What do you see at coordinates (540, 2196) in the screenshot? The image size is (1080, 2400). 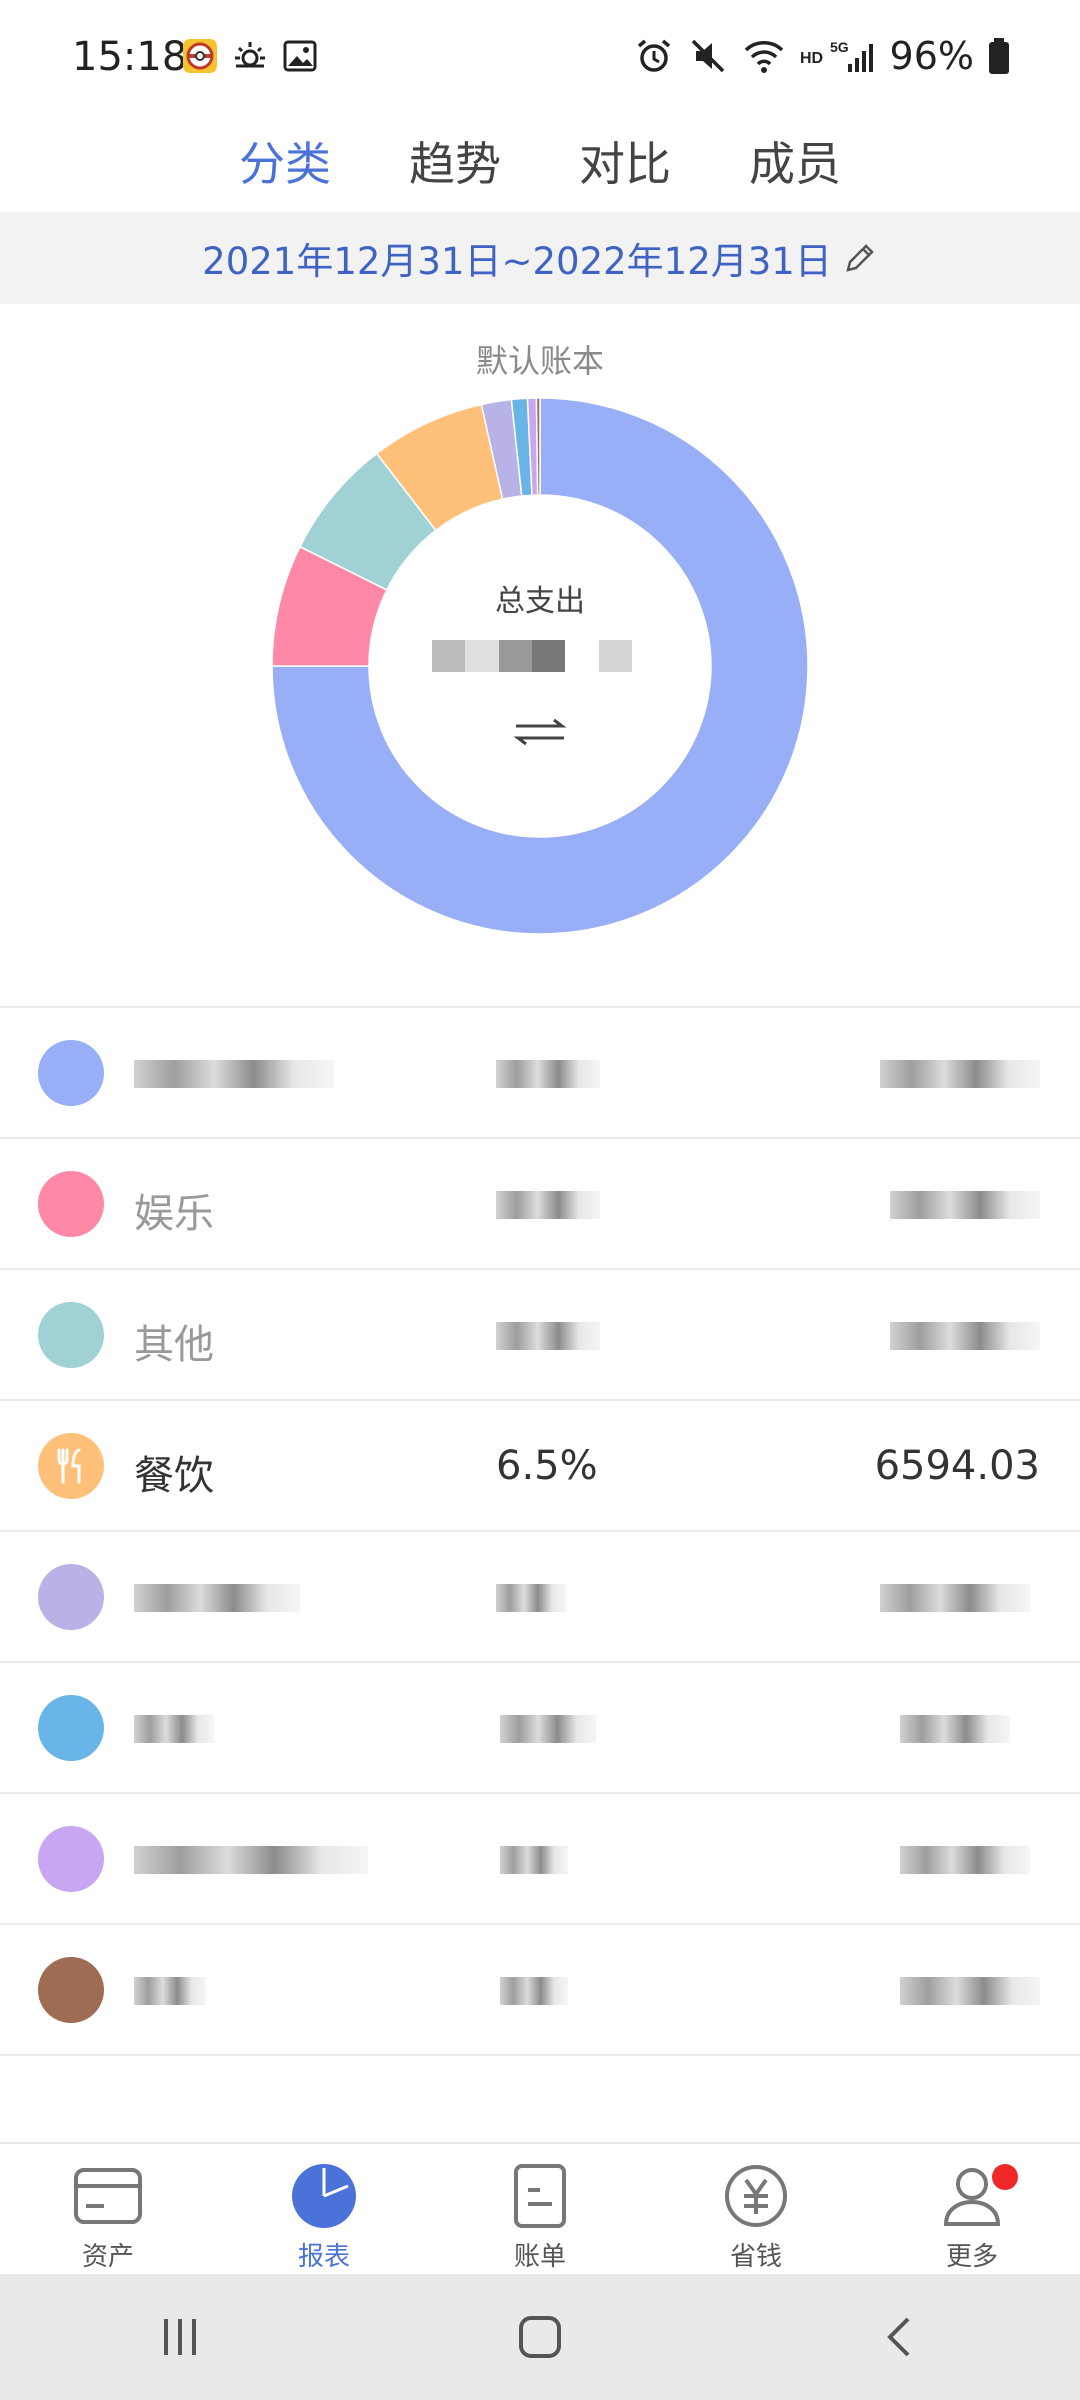 I see `bill-icon` at bounding box center [540, 2196].